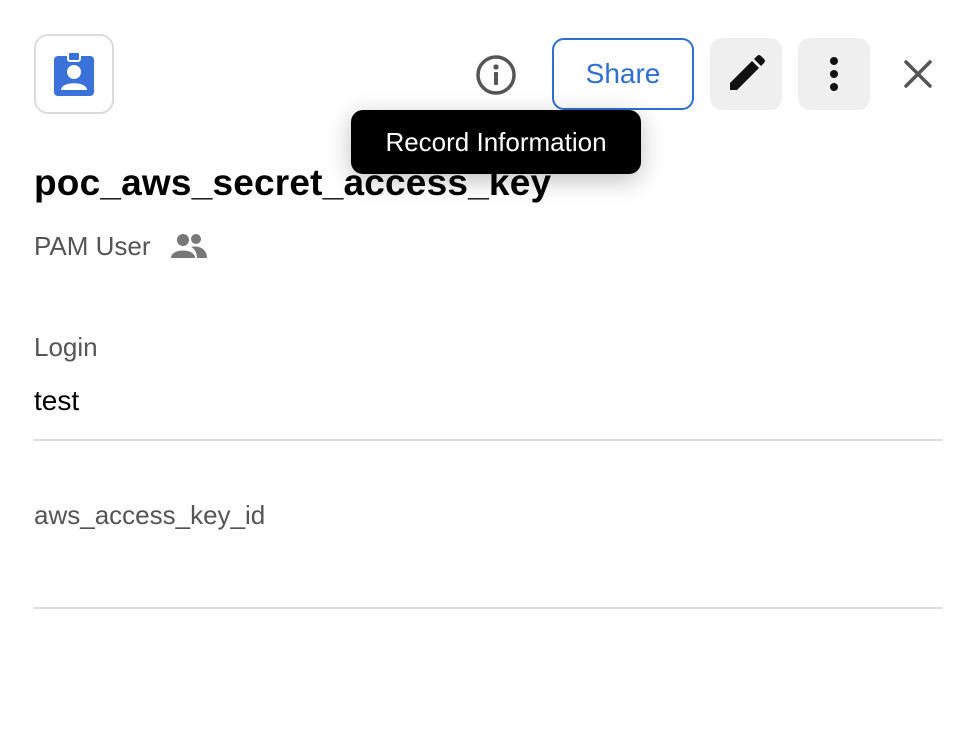  I want to click on shared-users-icon, so click(188, 246).